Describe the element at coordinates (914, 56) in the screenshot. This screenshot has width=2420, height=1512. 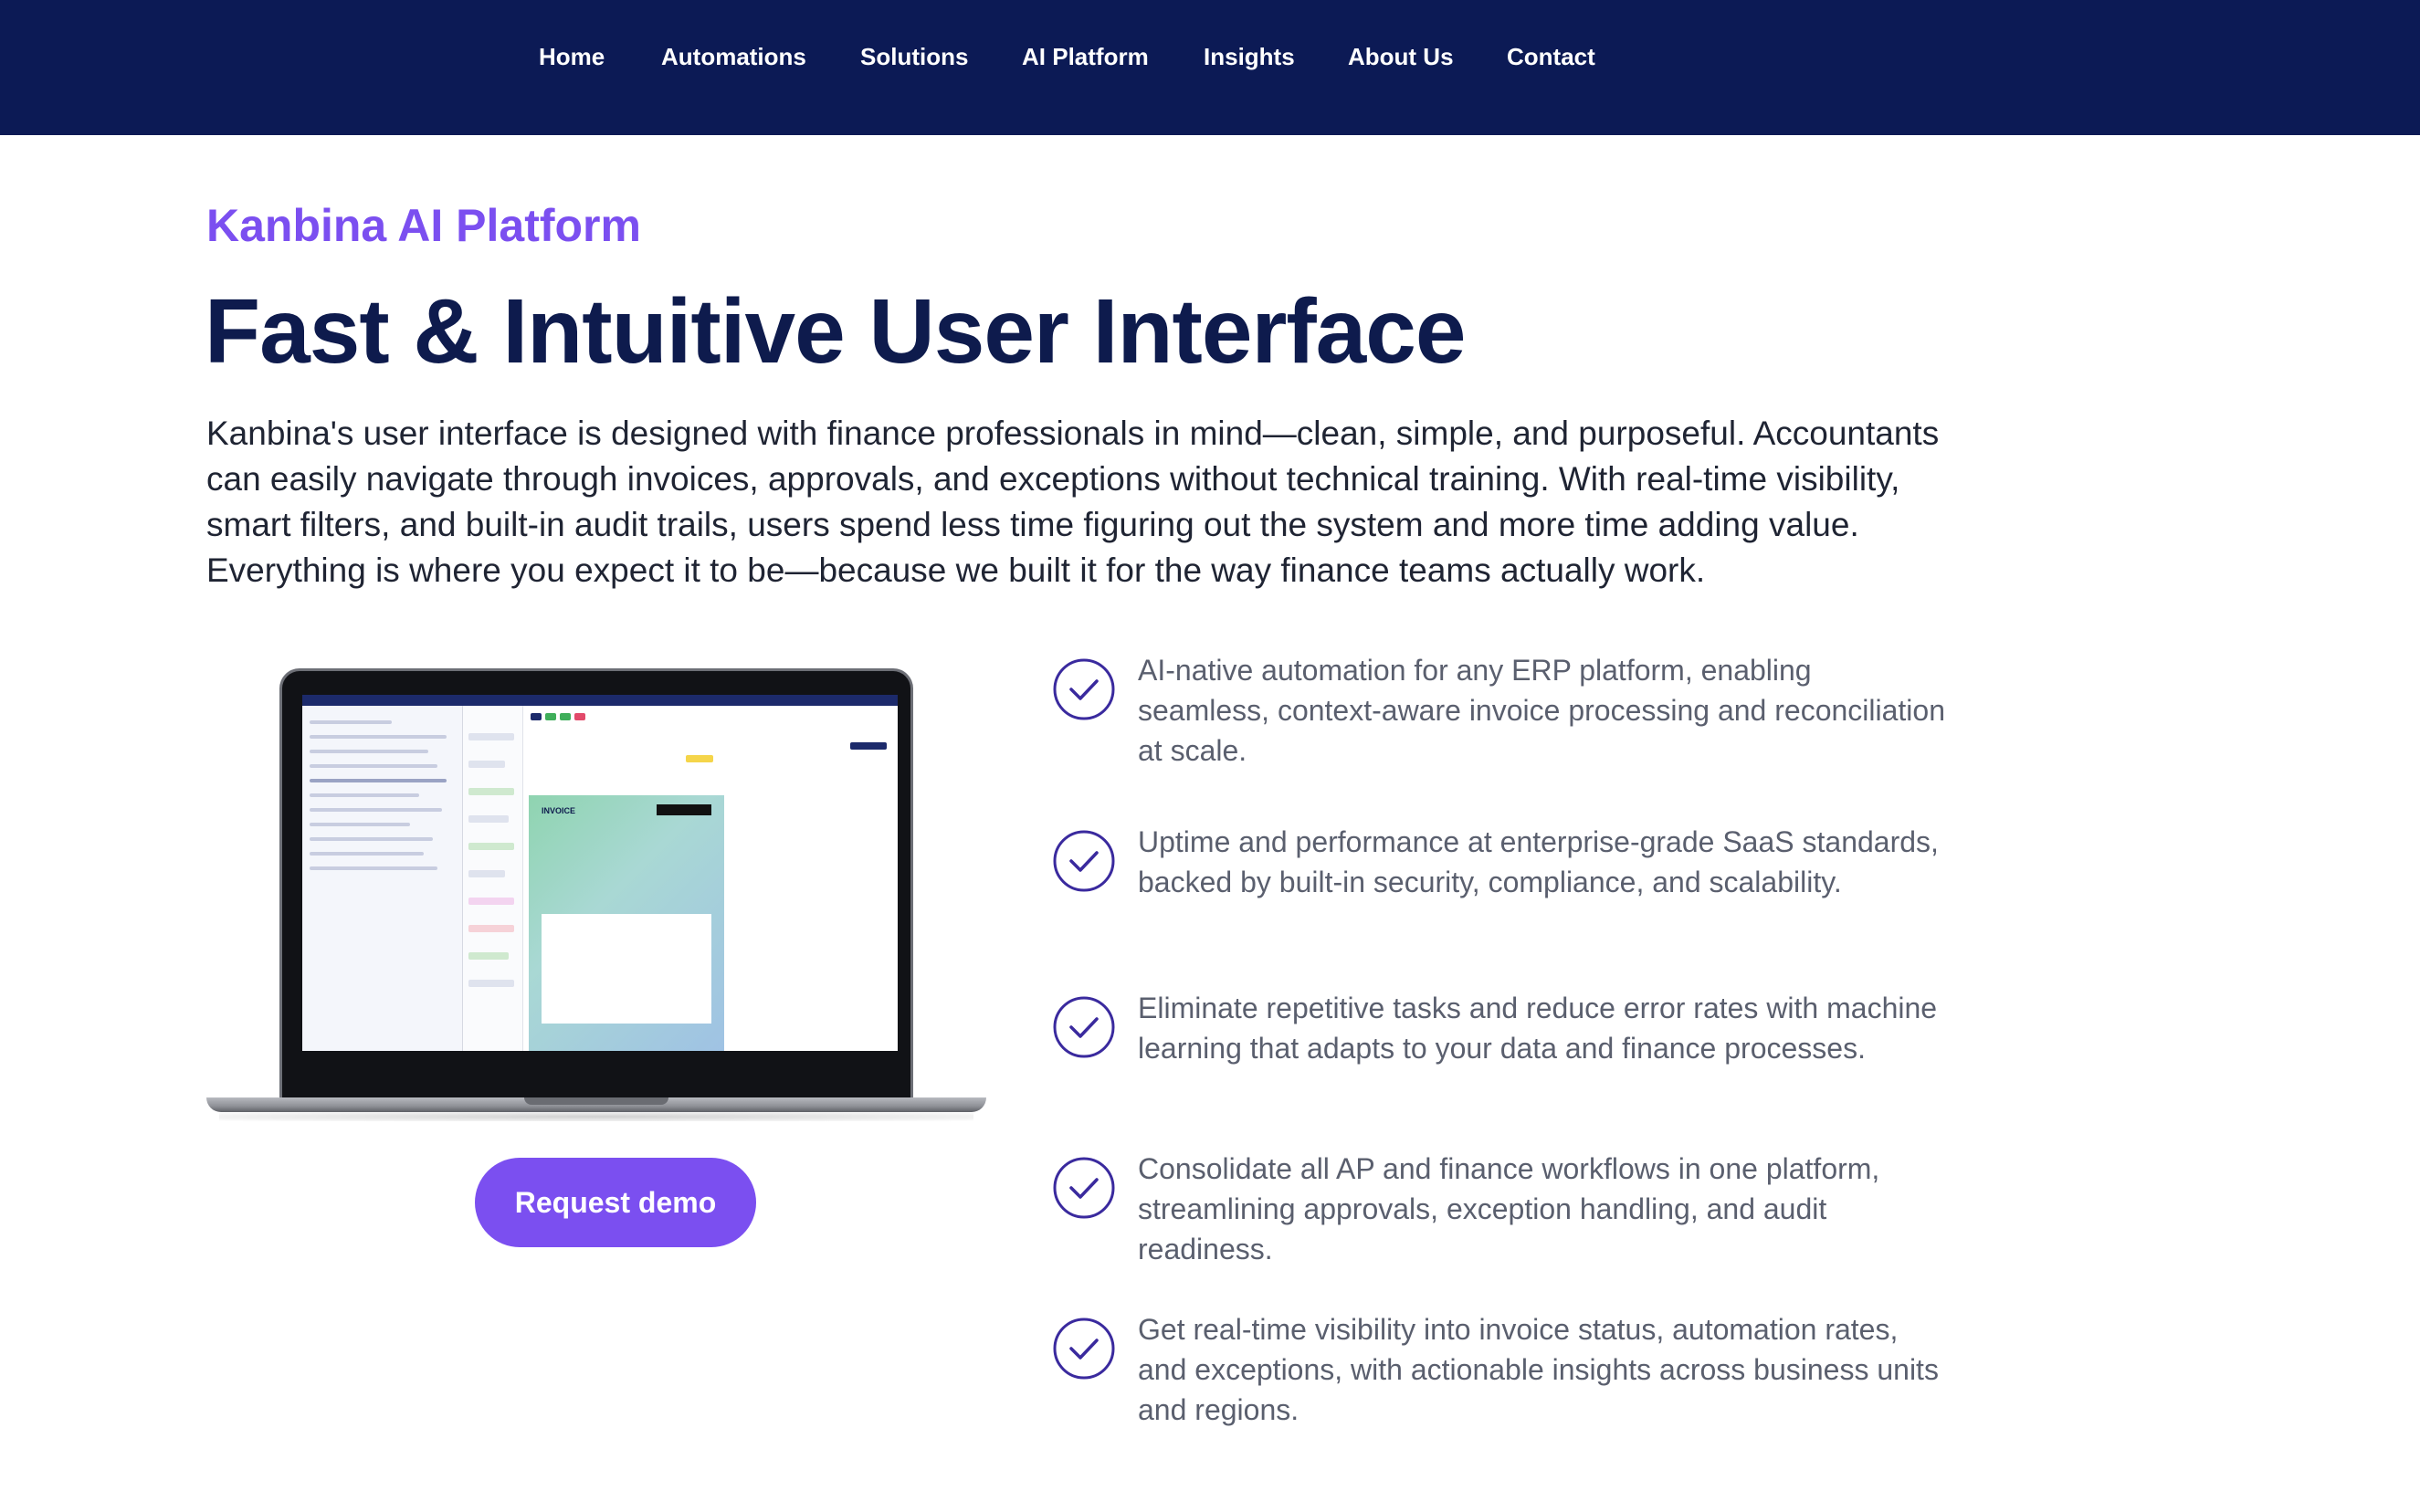
I see `nav-solutions: Solutions` at that location.